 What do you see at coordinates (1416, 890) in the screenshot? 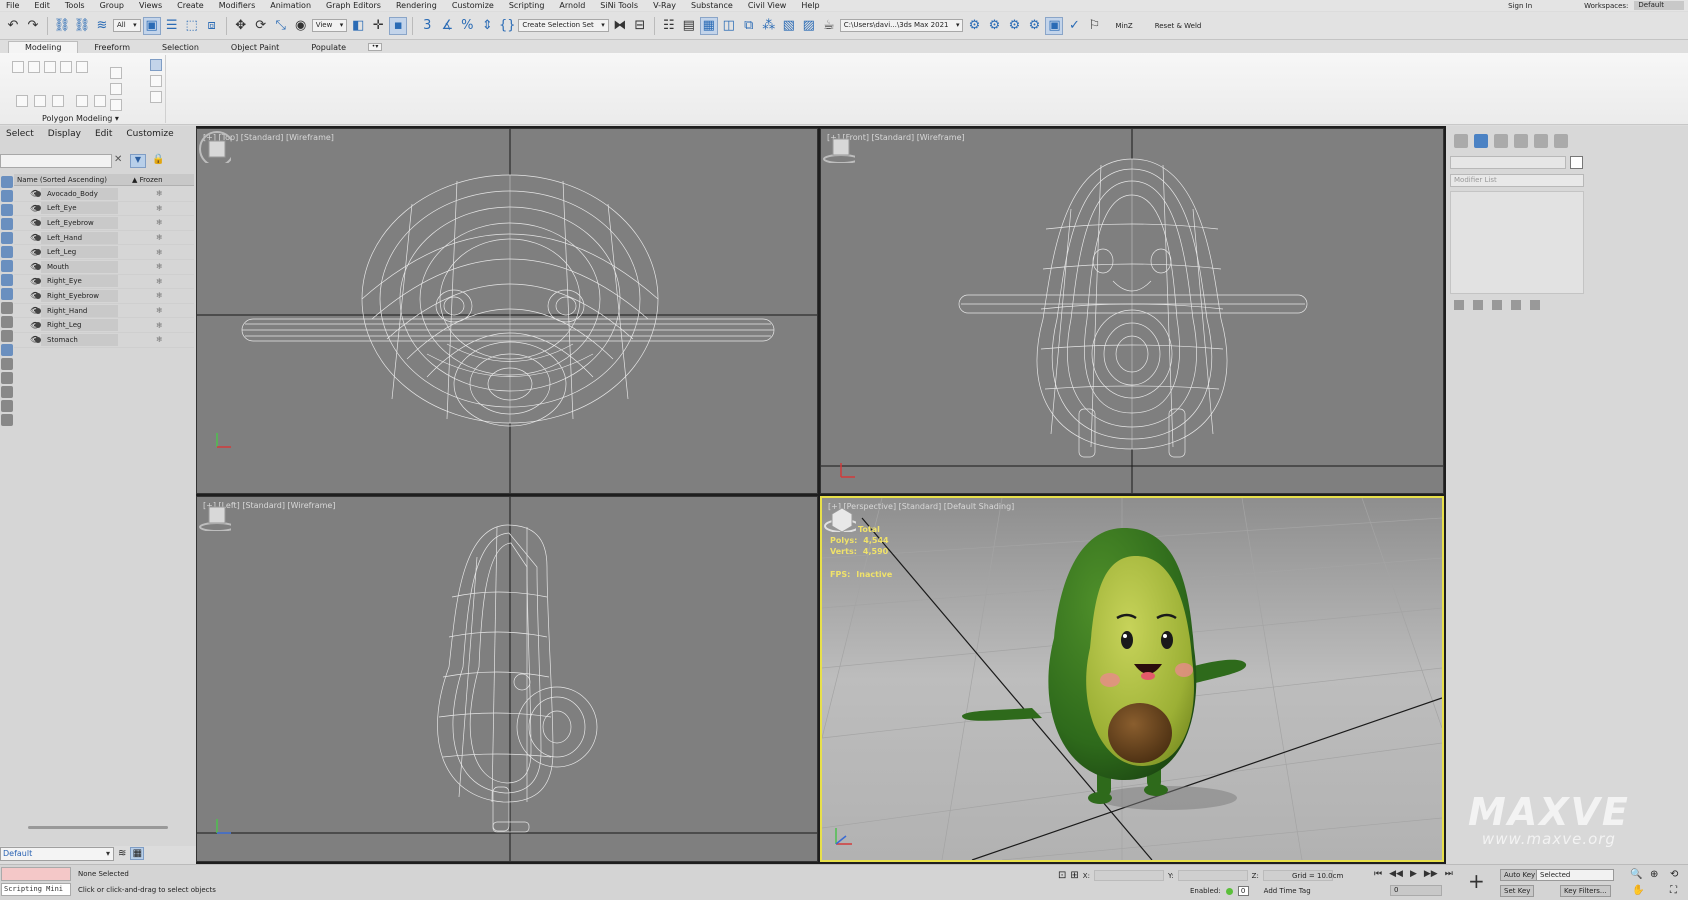
I see `current-frame-field: 0` at bounding box center [1416, 890].